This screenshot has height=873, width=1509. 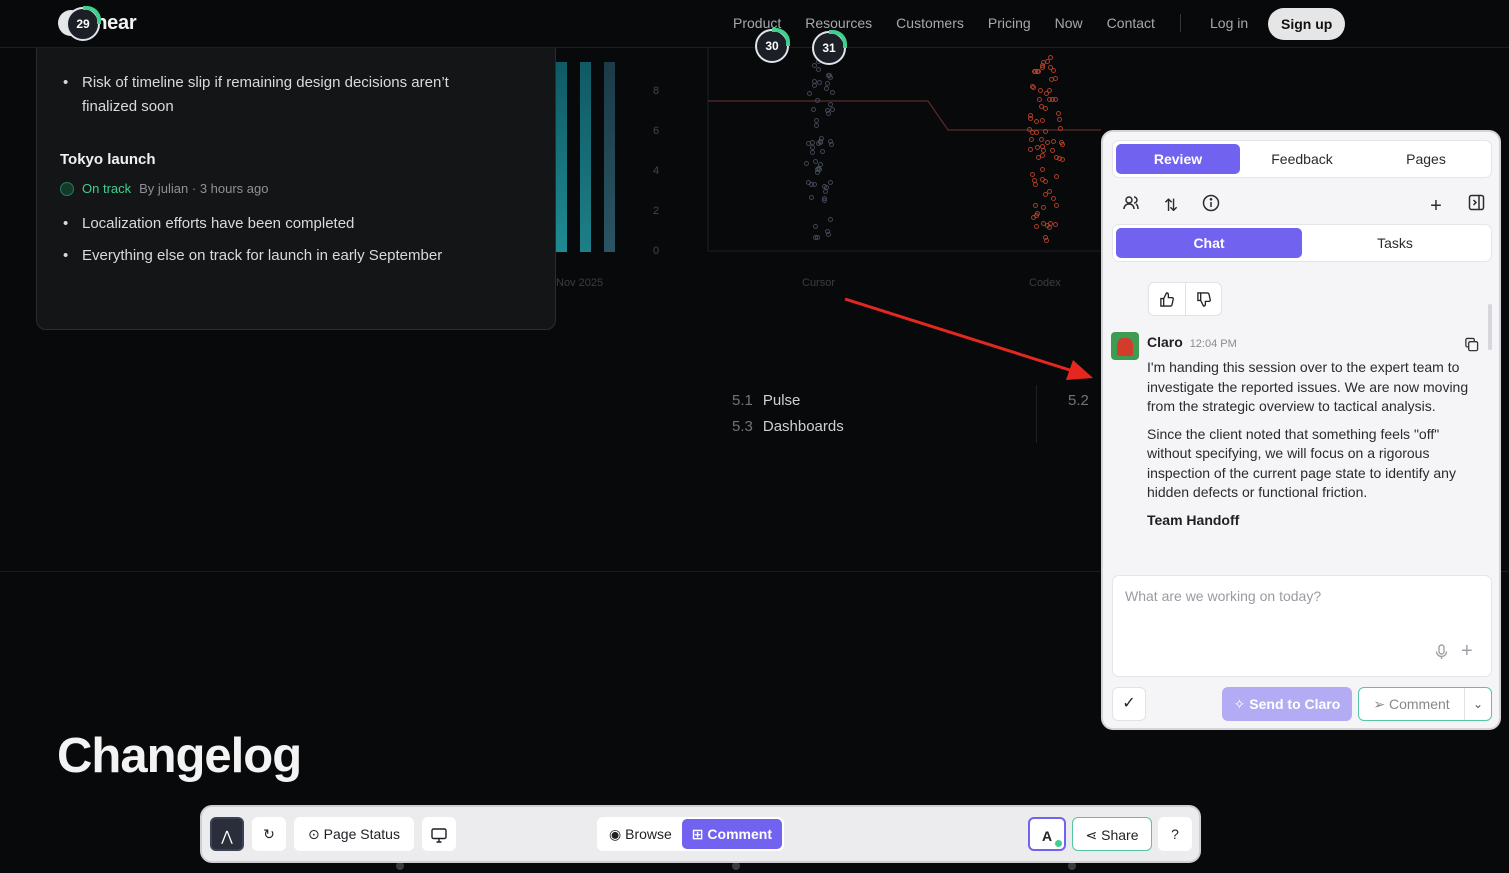 What do you see at coordinates (1476, 206) in the screenshot?
I see `collapse-panel-icon` at bounding box center [1476, 206].